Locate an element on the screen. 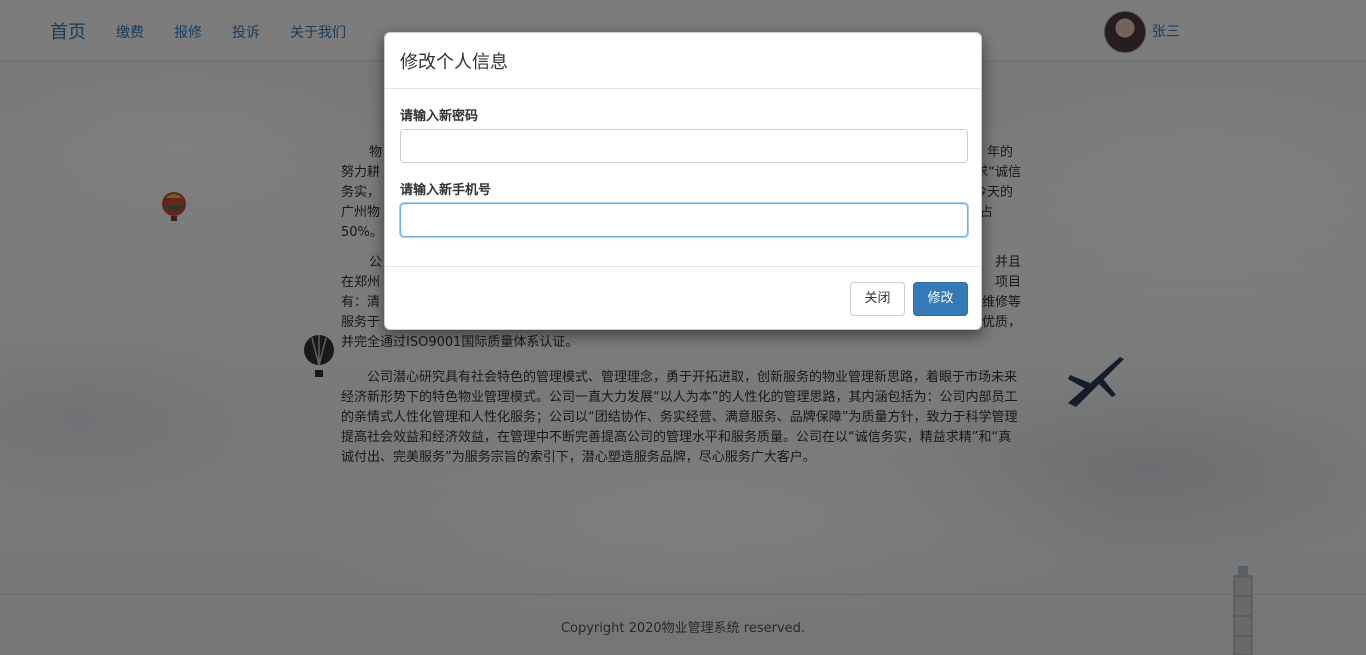  phone-label: 请输入新手机号 is located at coordinates (446, 190).